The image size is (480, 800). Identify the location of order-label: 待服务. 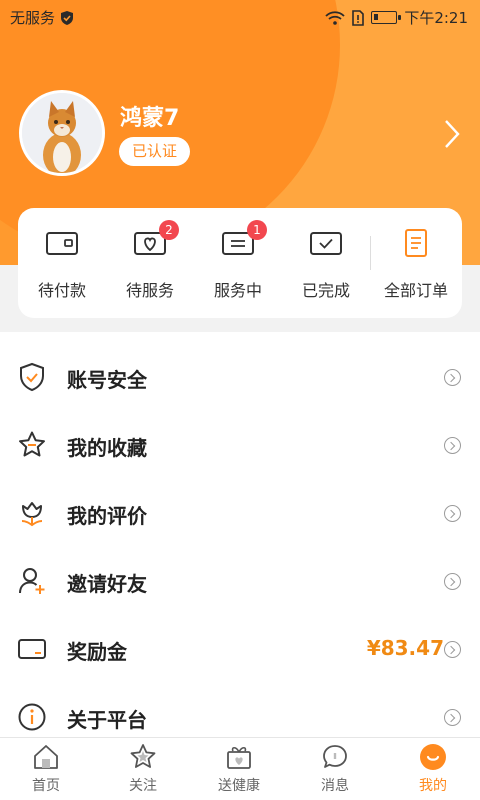
(149, 290).